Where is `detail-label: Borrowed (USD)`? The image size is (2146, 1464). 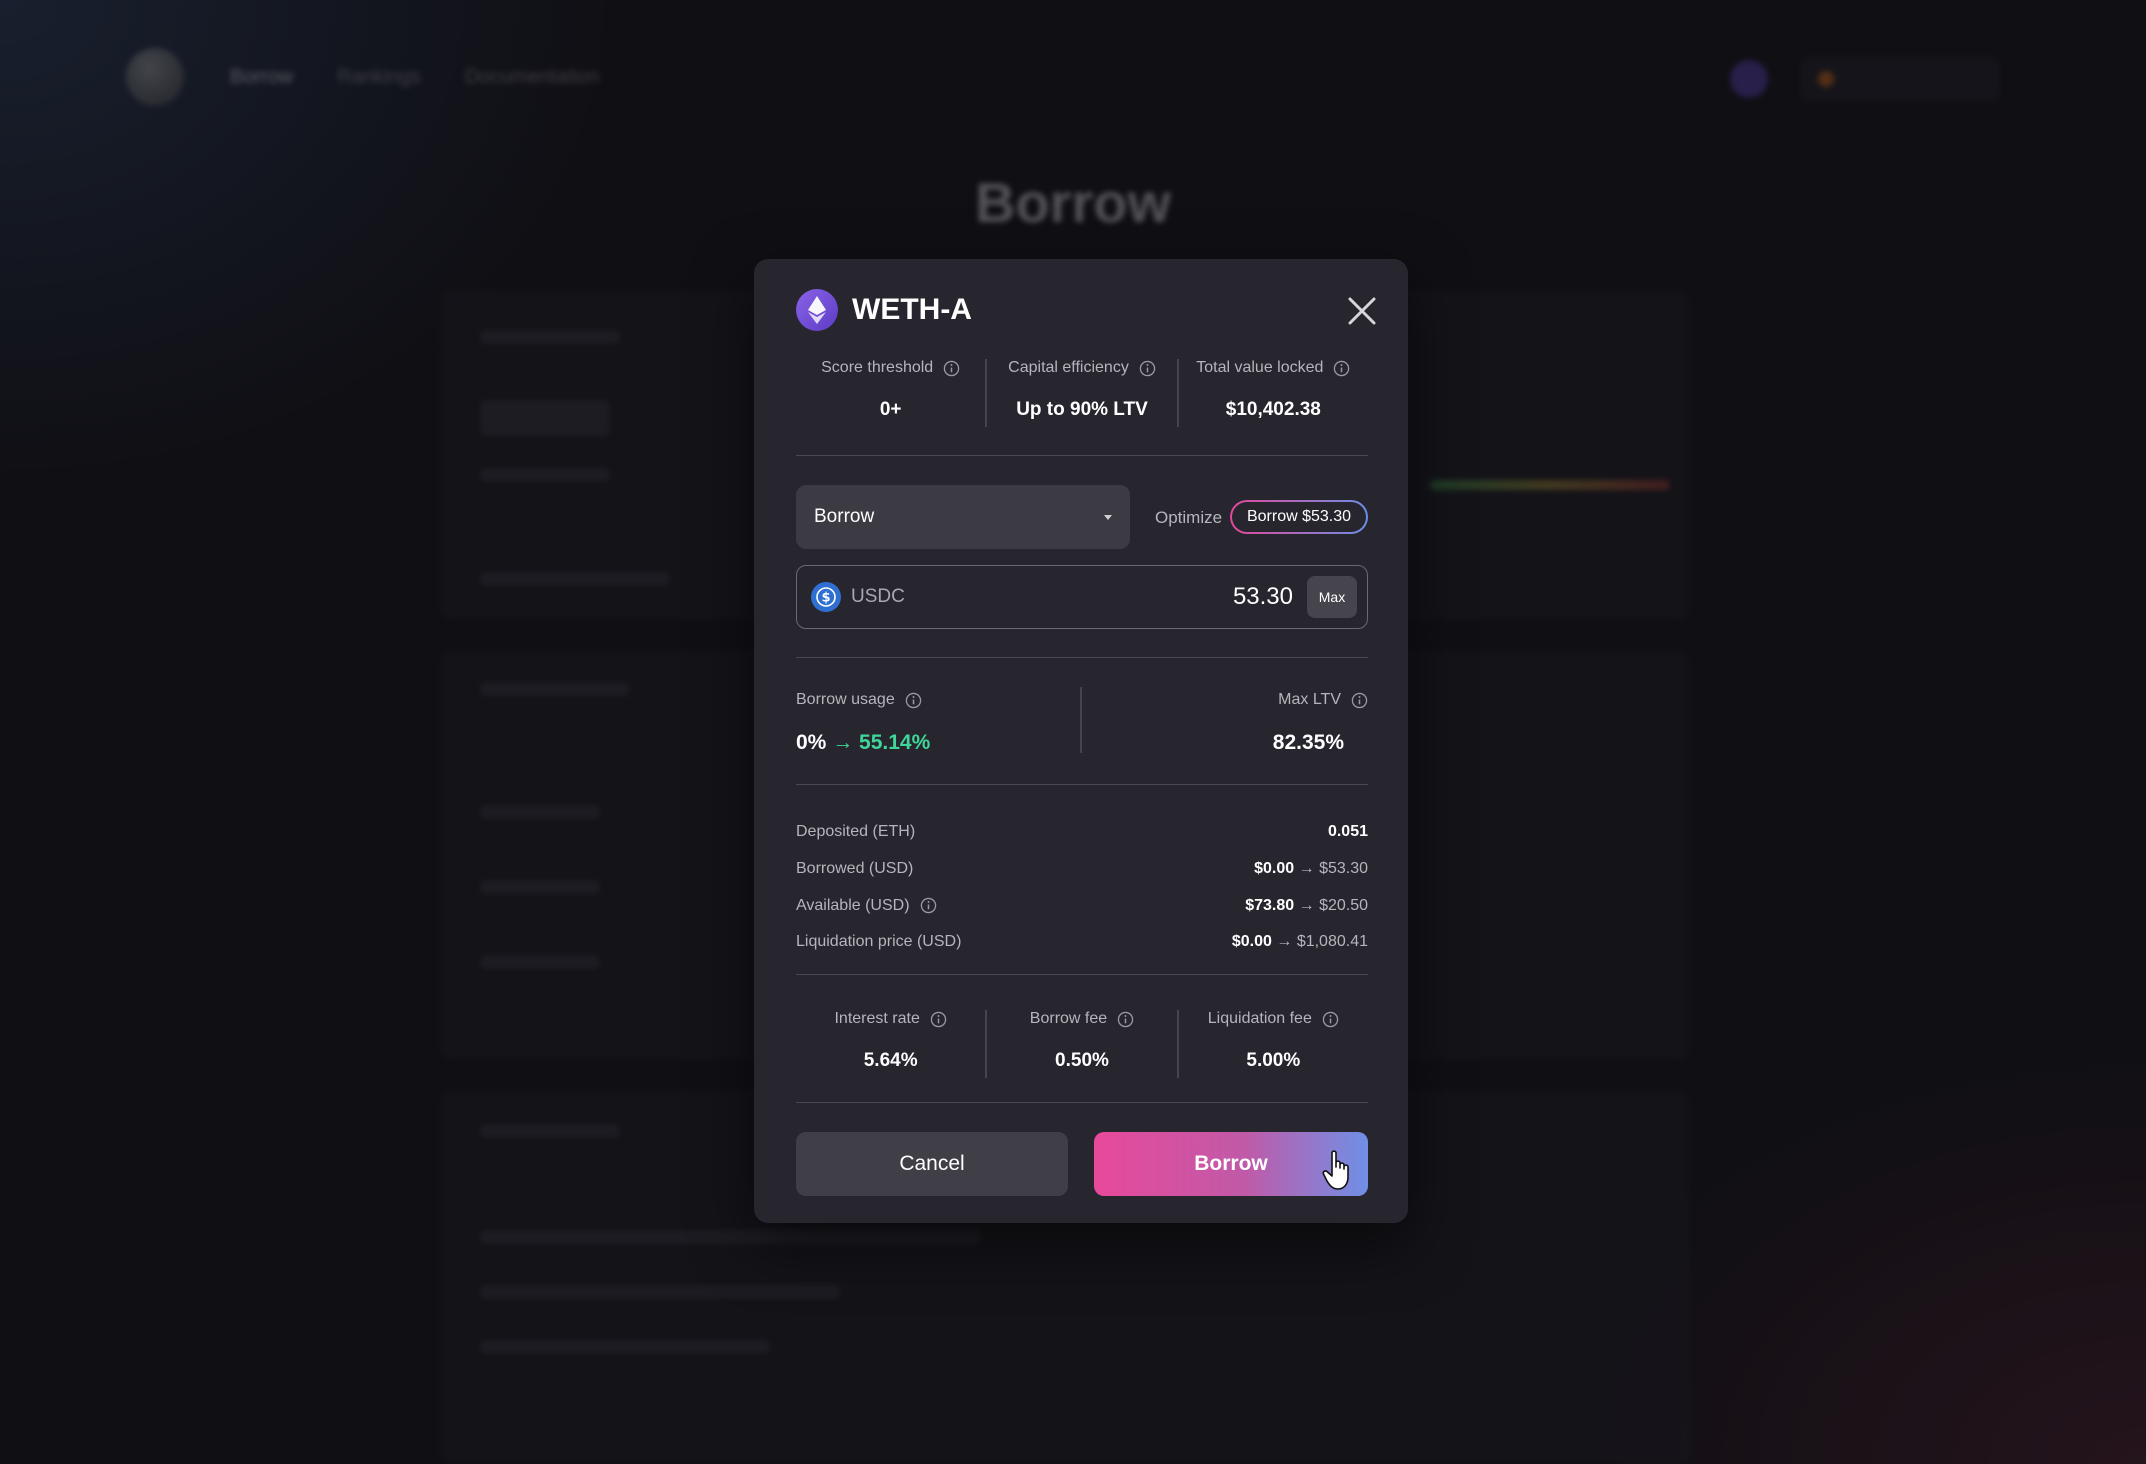
detail-label: Borrowed (USD) is located at coordinates (855, 869).